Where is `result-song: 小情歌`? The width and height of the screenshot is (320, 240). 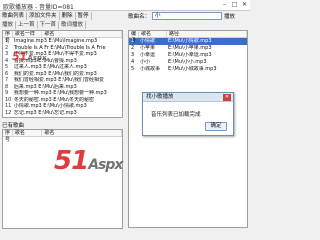 result-song: 小情歌 is located at coordinates (148, 41).